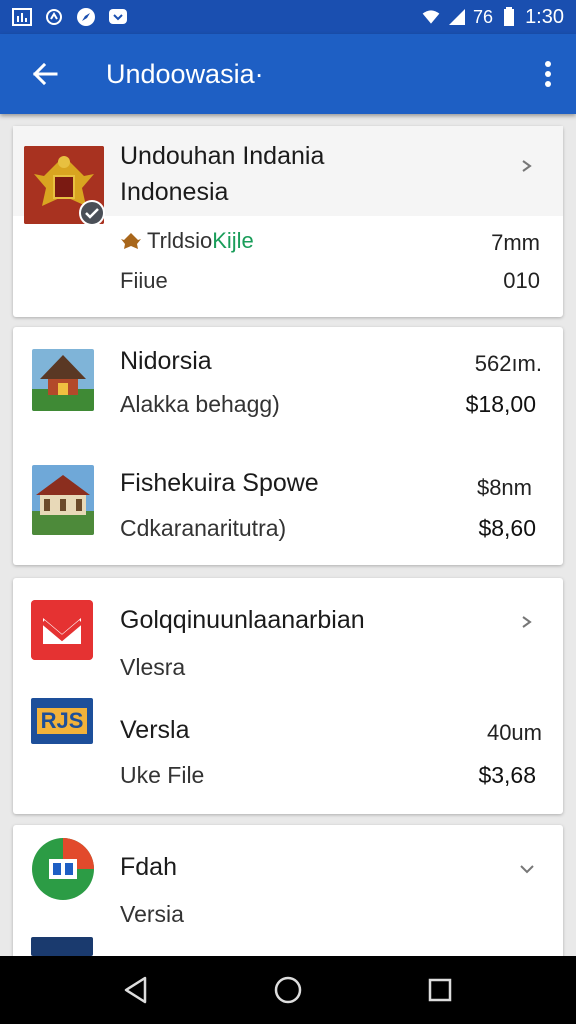  Describe the element at coordinates (514, 732) in the screenshot. I see `item-size: 40um` at that location.